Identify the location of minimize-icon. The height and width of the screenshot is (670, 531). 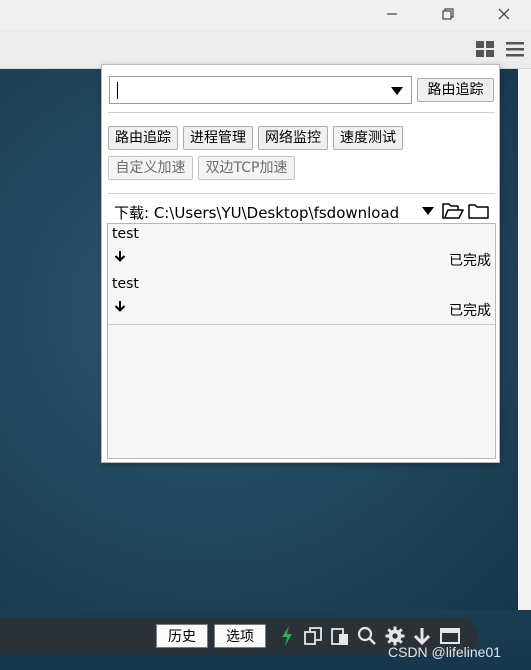
(392, 14).